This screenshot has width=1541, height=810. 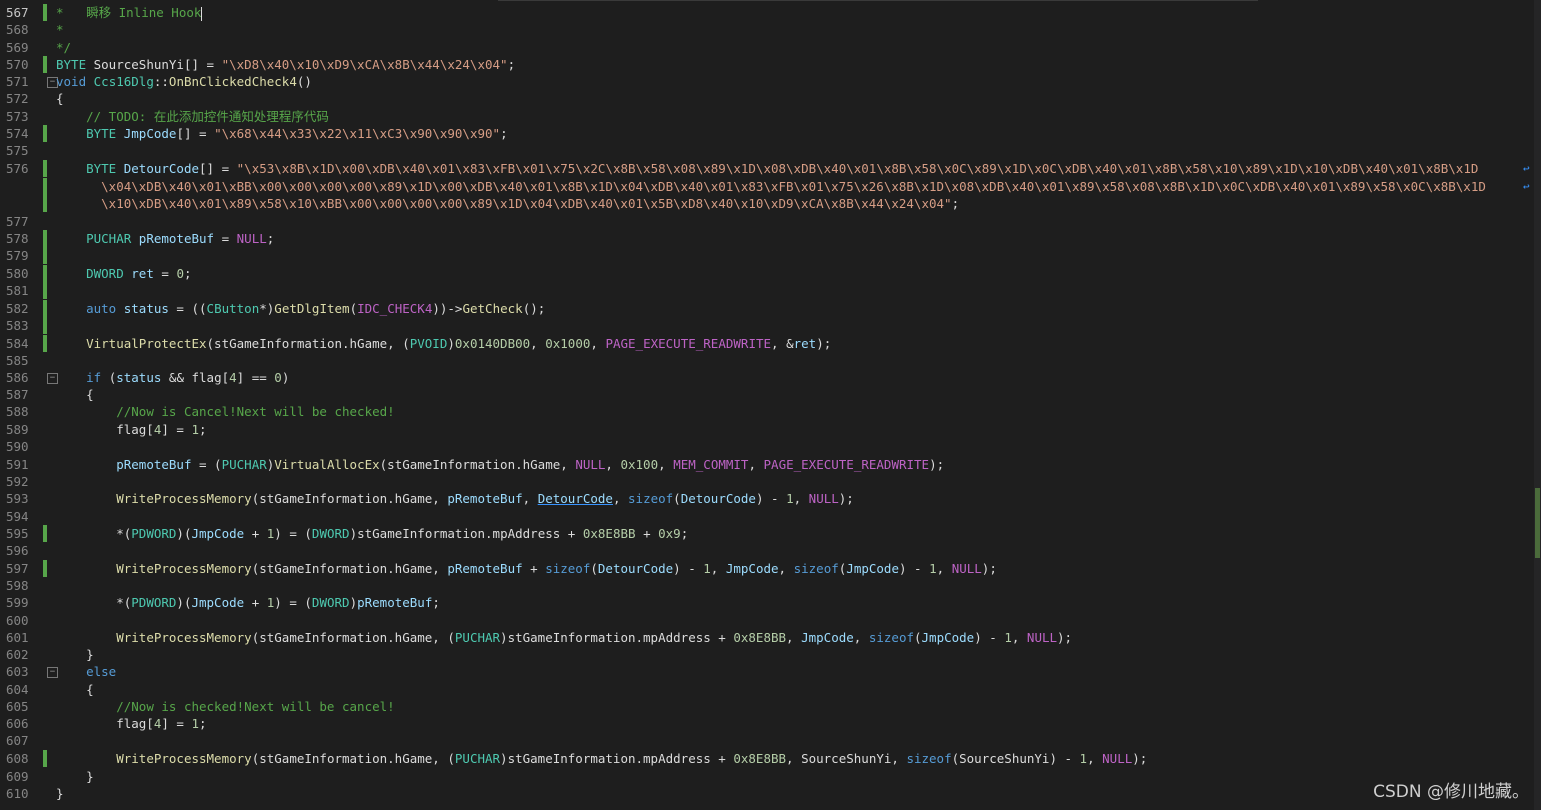 What do you see at coordinates (218, 168) in the screenshot?
I see `code-token: [] =` at bounding box center [218, 168].